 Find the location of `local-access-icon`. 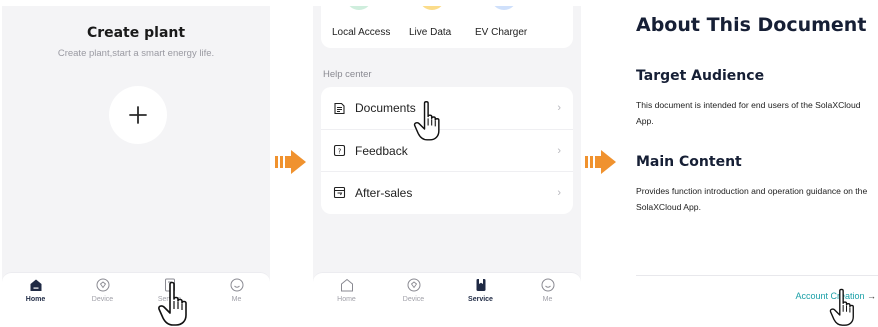

local-access-icon is located at coordinates (359, 8).